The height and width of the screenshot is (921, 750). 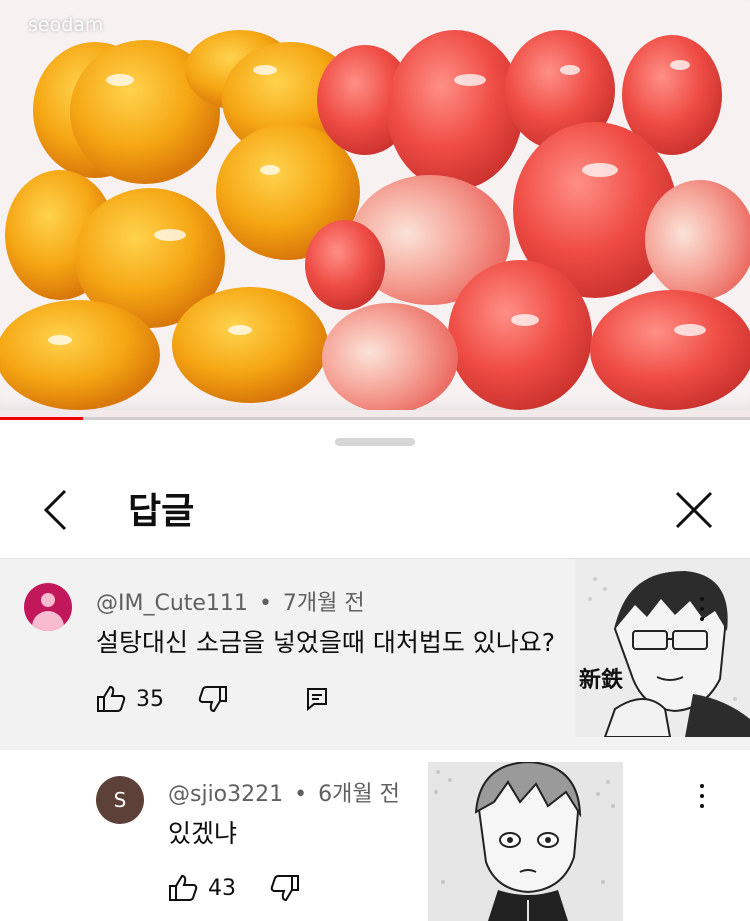 What do you see at coordinates (161, 511) in the screenshot?
I see `sheet-title: 답글` at bounding box center [161, 511].